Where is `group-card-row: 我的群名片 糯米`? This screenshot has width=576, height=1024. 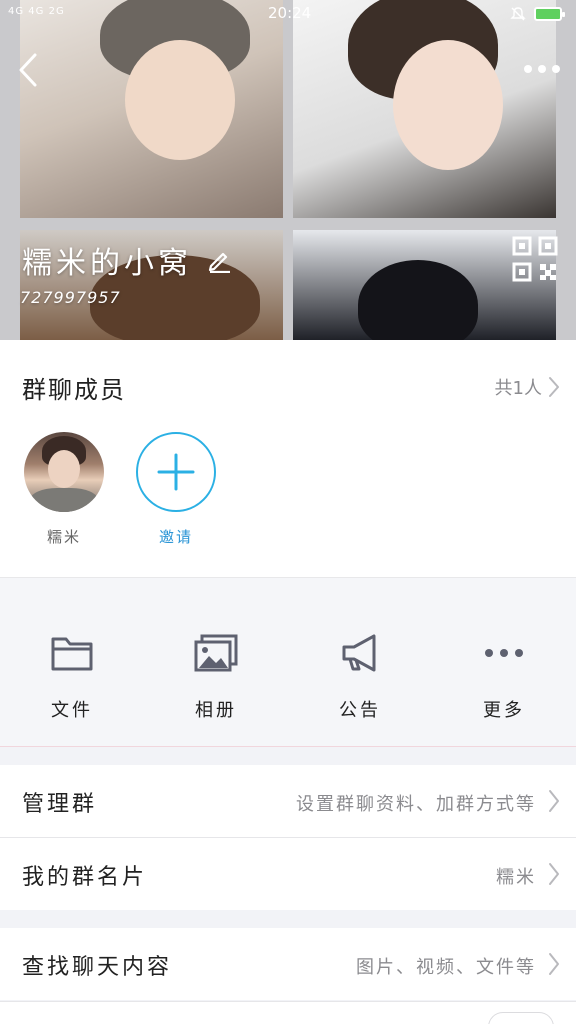
group-card-row: 我的群名片 糯米 is located at coordinates (288, 874).